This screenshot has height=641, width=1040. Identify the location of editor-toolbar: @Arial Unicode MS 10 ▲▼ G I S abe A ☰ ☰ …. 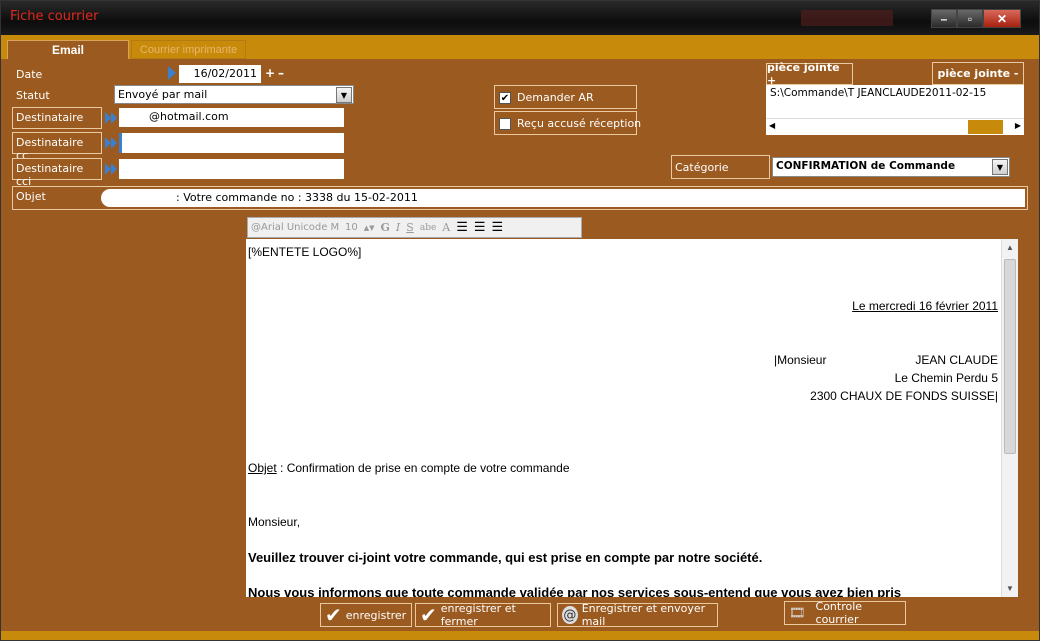
(414, 227).